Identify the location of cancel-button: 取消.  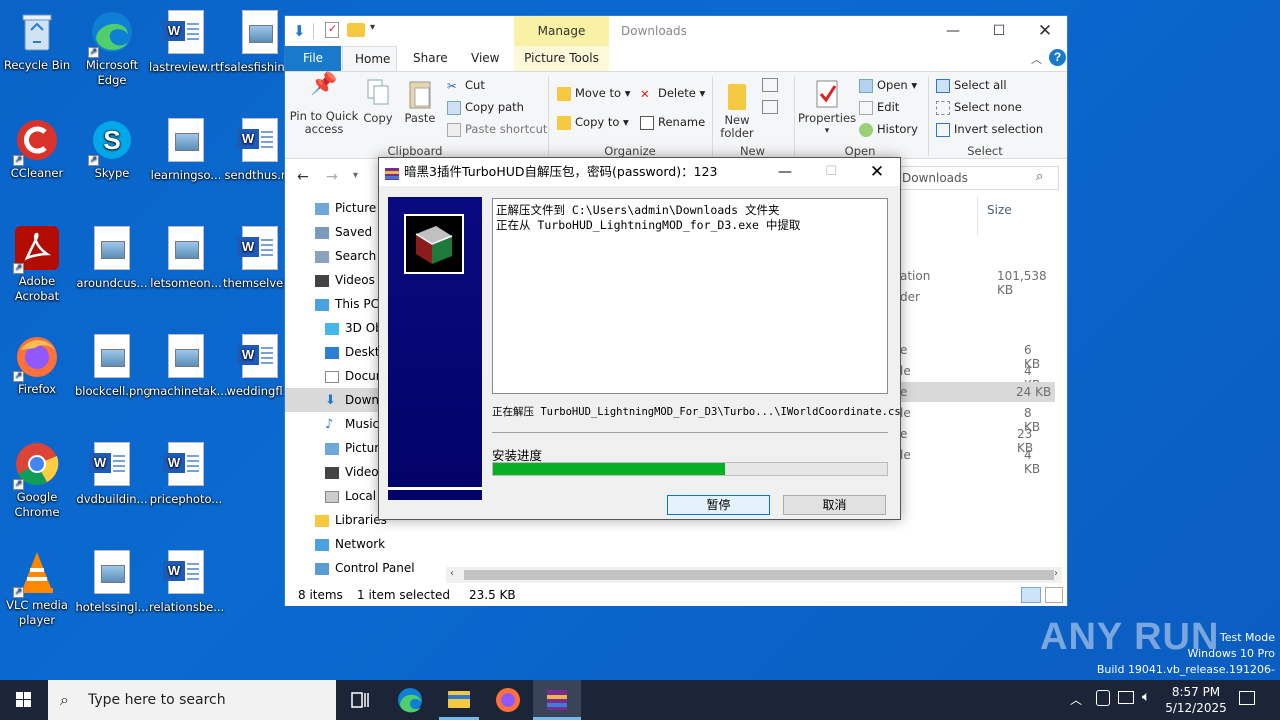
(834, 505).